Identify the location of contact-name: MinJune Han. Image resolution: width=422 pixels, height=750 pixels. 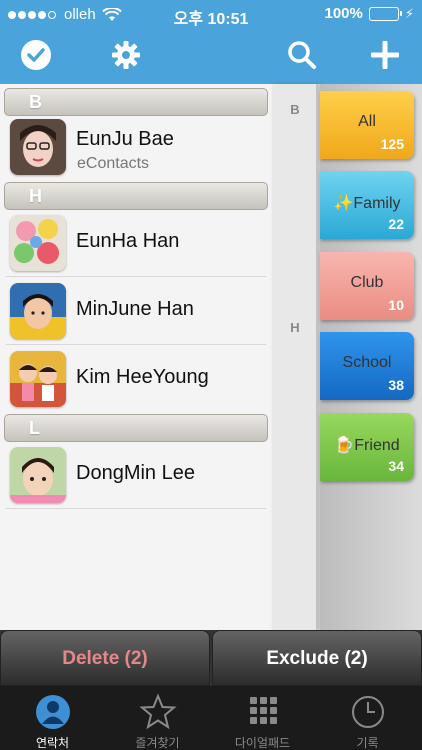
(135, 309).